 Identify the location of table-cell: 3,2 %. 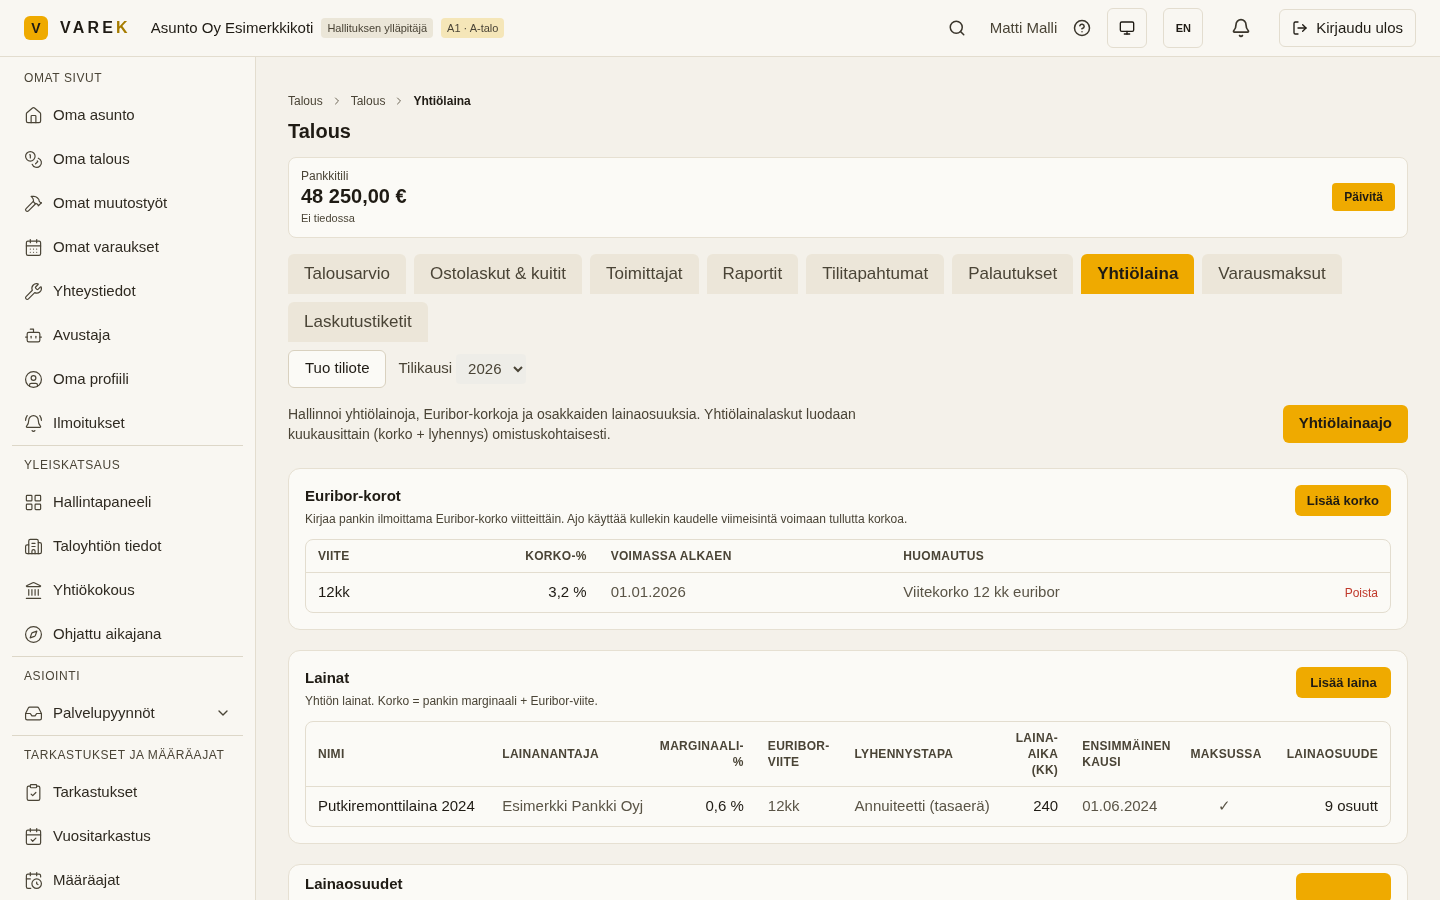
(567, 591).